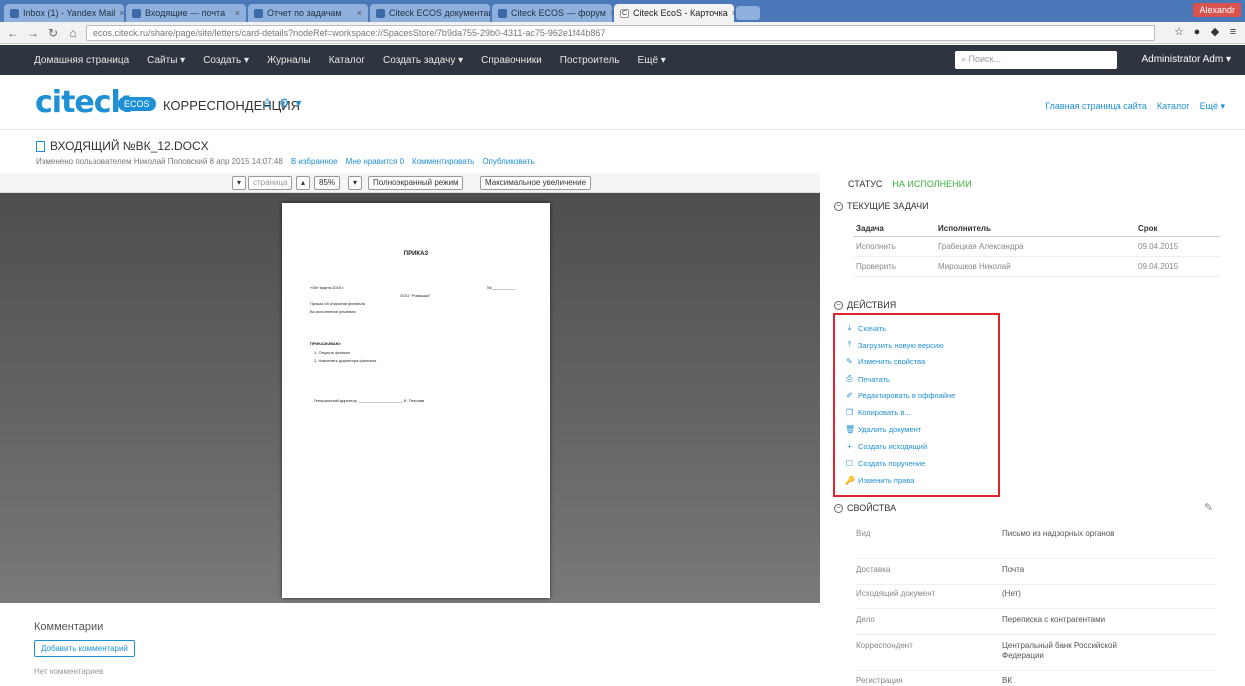 The image size is (1245, 686). Describe the element at coordinates (375, 161) in the screenshot. I see `like-link: Мне нравится 0` at that location.